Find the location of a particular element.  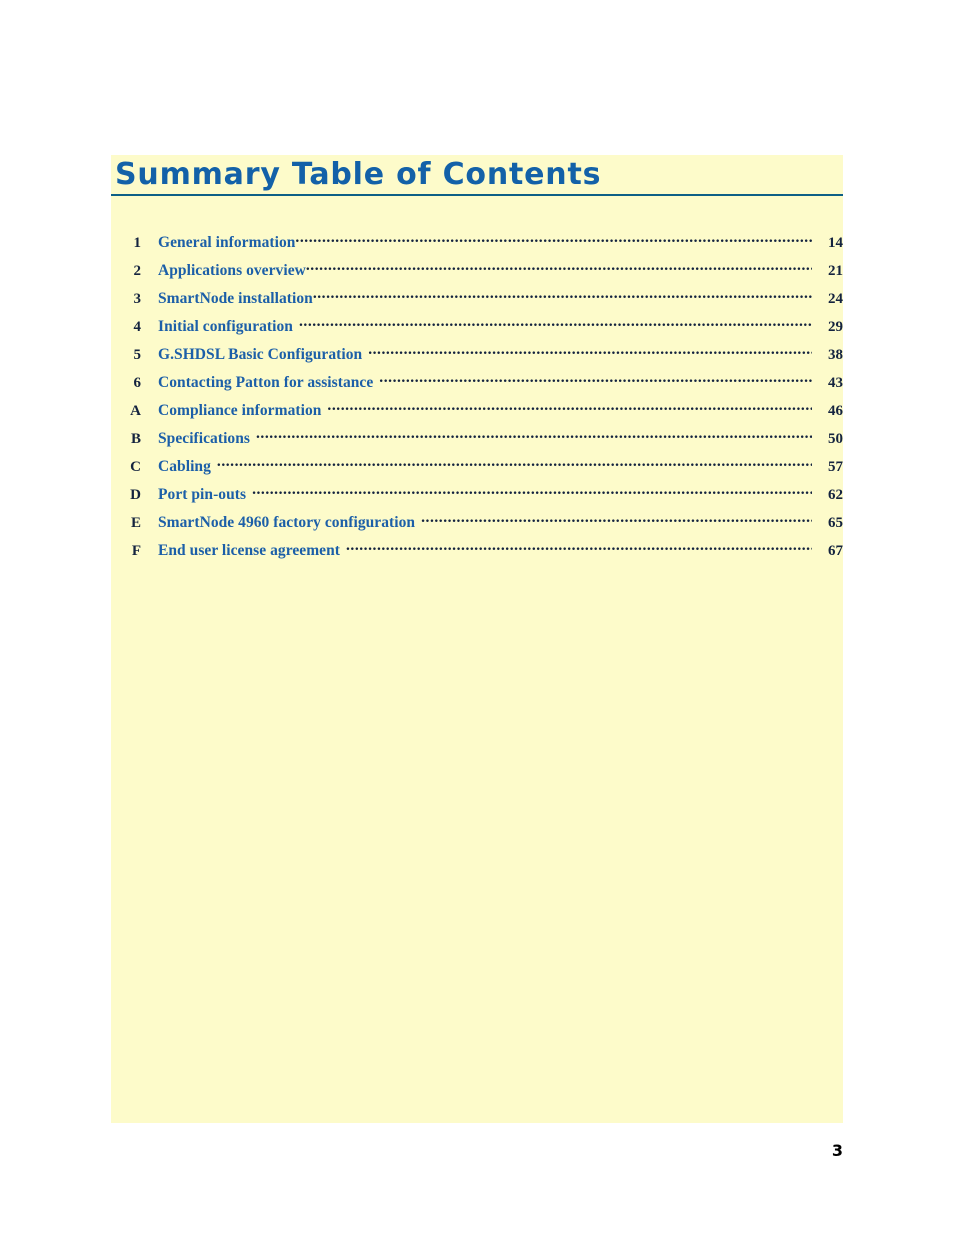

toc-entry: 6Contacting Patton for assistance 43 is located at coordinates (477, 385).